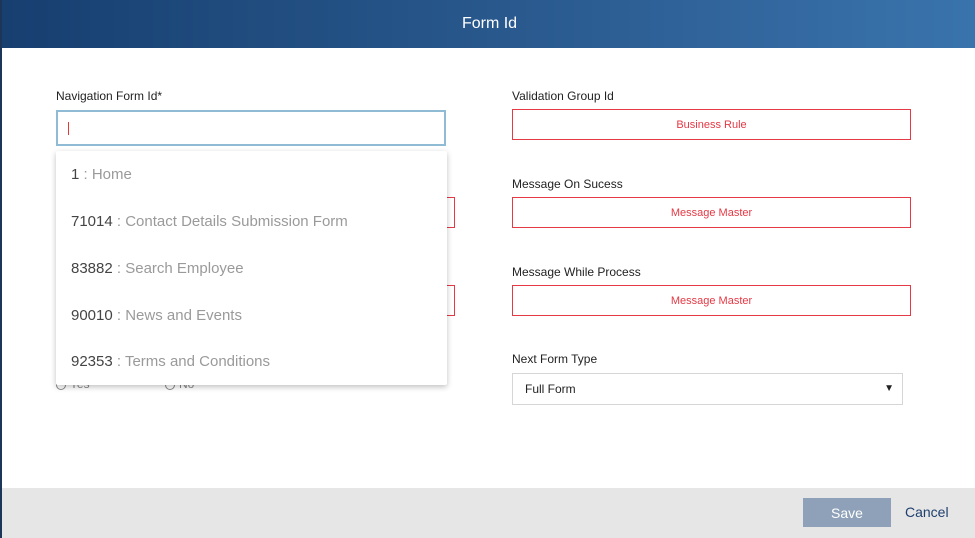  Describe the element at coordinates (711, 300) in the screenshot. I see `message-master-process-button: Message Master` at that location.